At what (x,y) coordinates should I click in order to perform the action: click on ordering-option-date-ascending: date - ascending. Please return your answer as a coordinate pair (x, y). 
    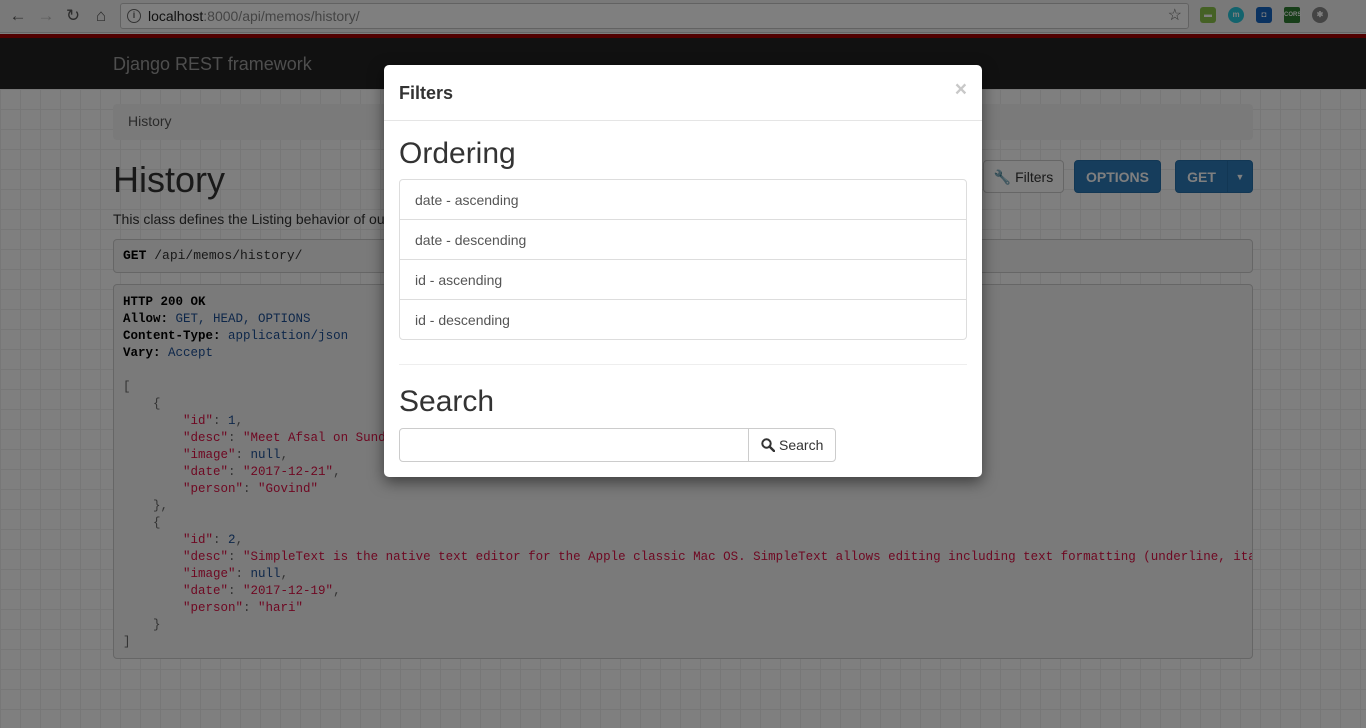
    Looking at the image, I should click on (683, 199).